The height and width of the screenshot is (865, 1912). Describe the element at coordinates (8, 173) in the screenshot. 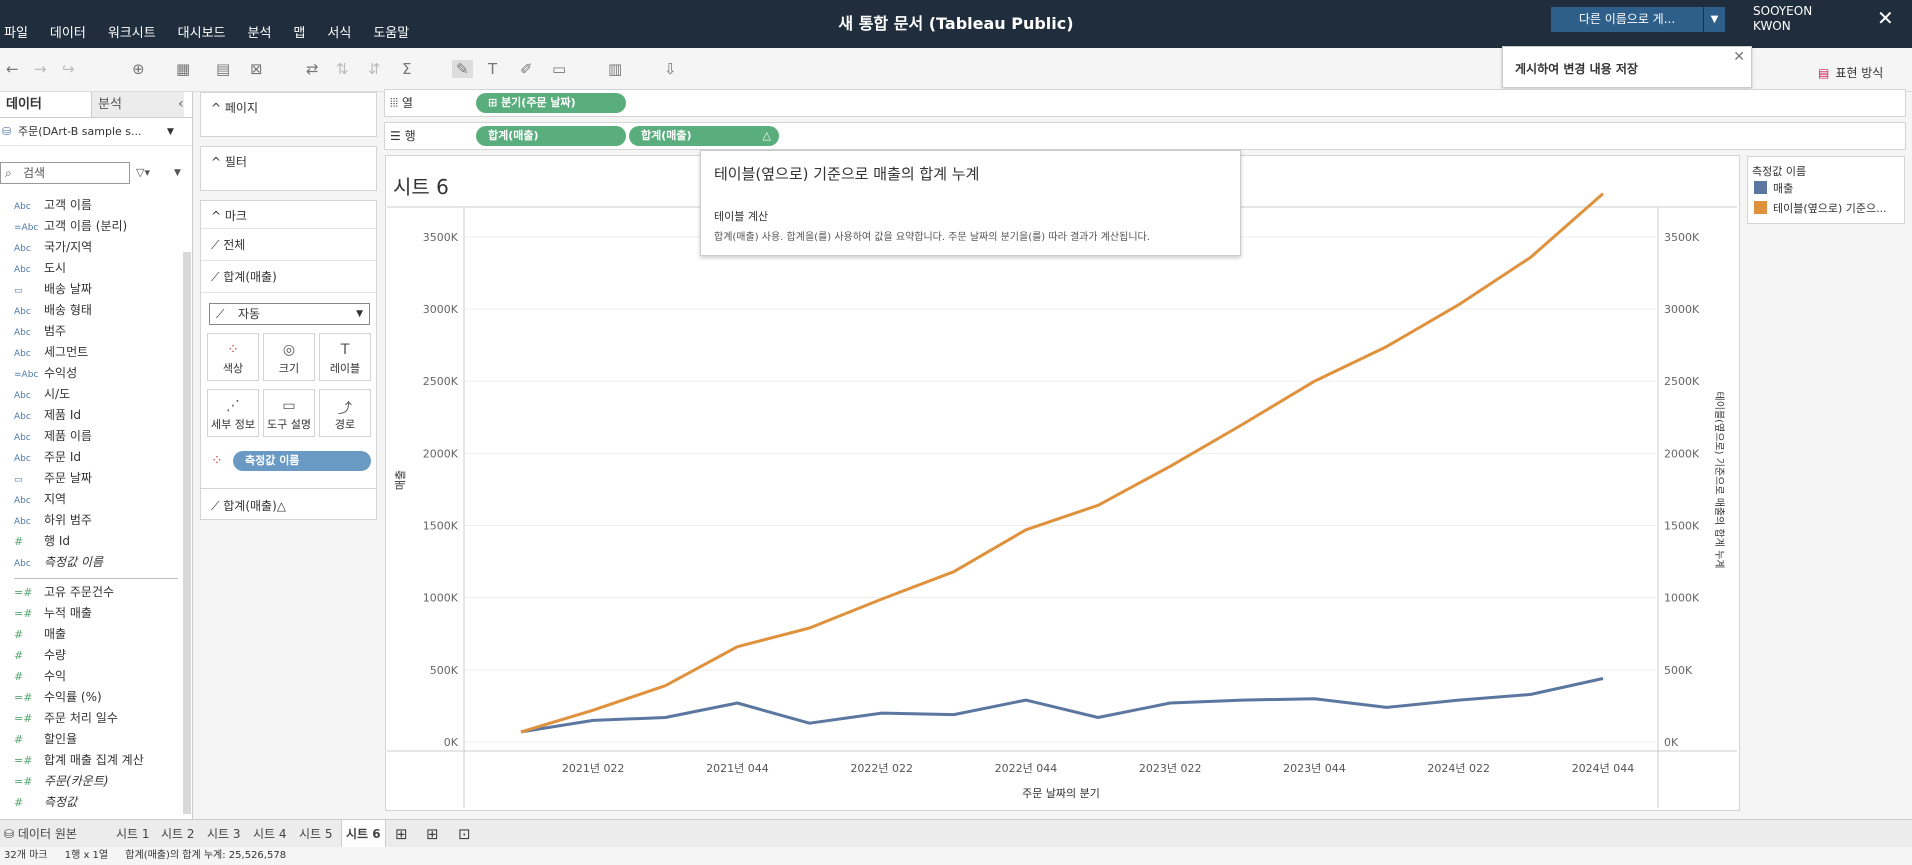

I see `search-icon: ⌕` at that location.